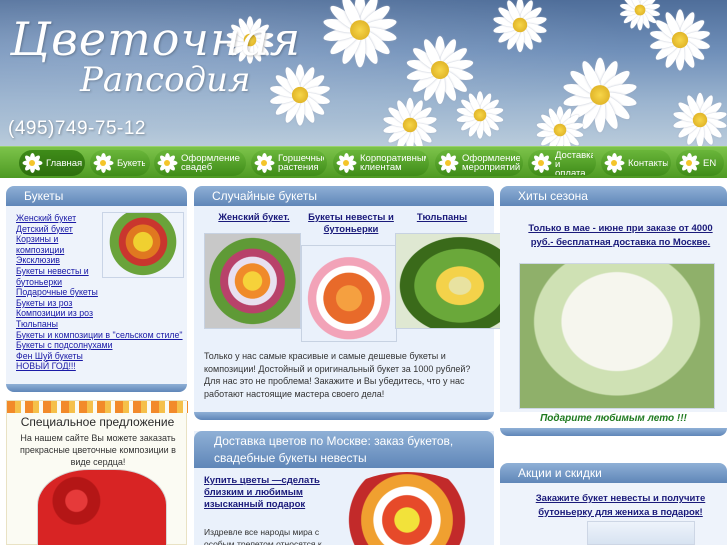  Describe the element at coordinates (254, 218) in the screenshot. I see `link-female-bouquet: Женский букет.` at that location.